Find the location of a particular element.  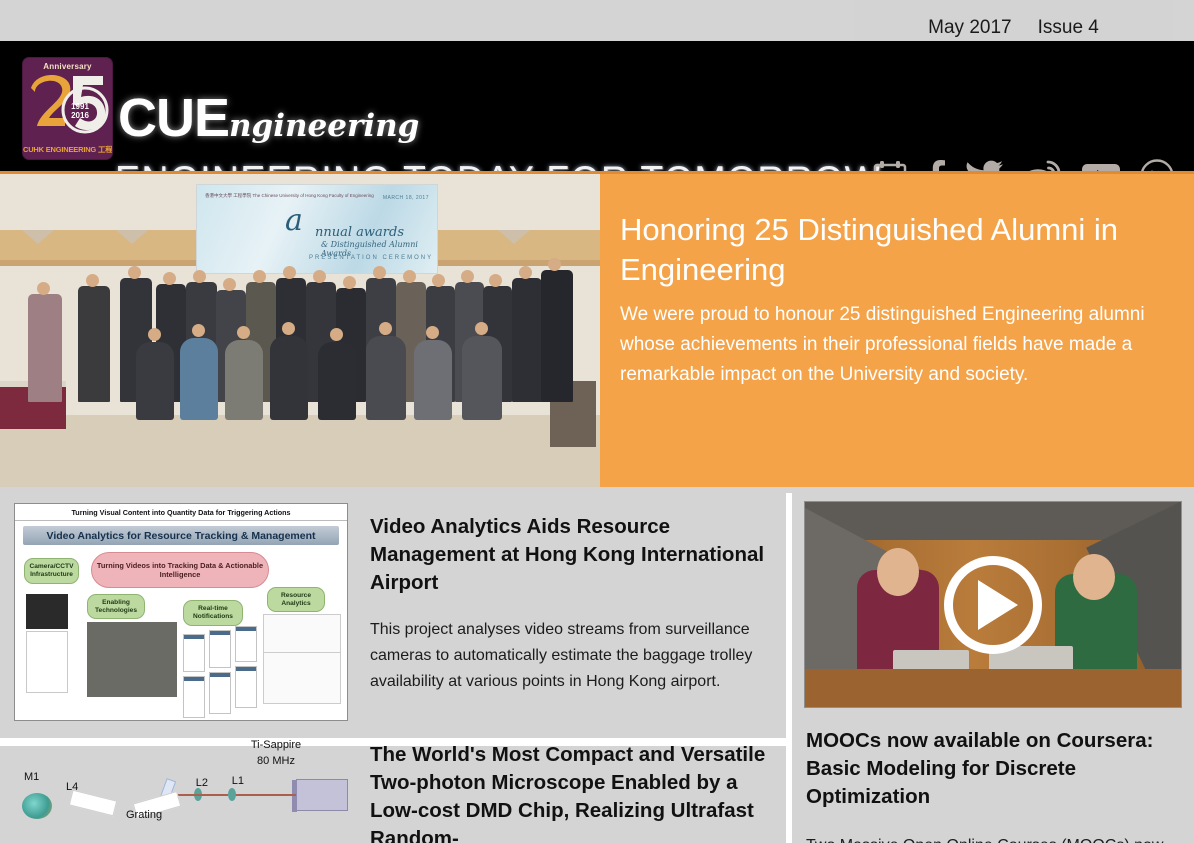

logo-footer-text: CUHK ENGINEERING 工程 is located at coordinates (68, 149).